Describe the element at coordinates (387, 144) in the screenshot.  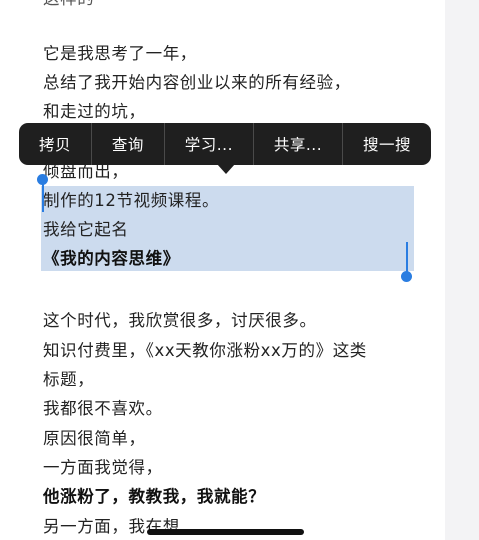
I see `search-menu-item: 搜一搜` at that location.